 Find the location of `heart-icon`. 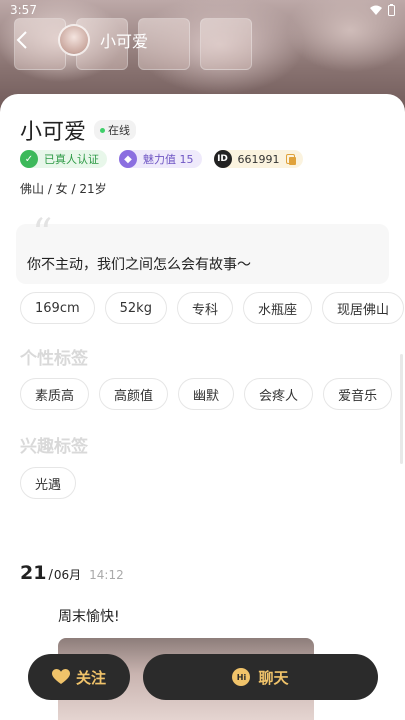

heart-icon is located at coordinates (60, 676).